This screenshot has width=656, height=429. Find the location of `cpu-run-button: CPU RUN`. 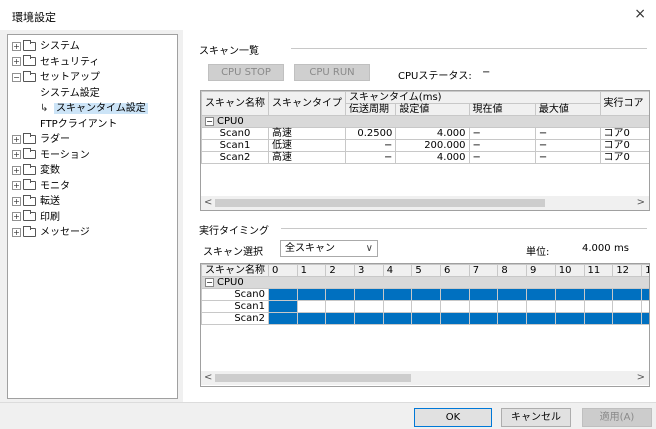

cpu-run-button: CPU RUN is located at coordinates (332, 72).